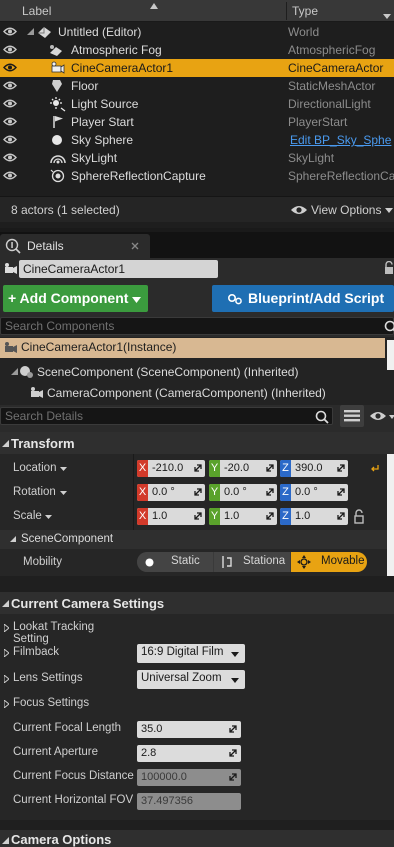  I want to click on mobility-stationary-option: Stationa, so click(252, 562).